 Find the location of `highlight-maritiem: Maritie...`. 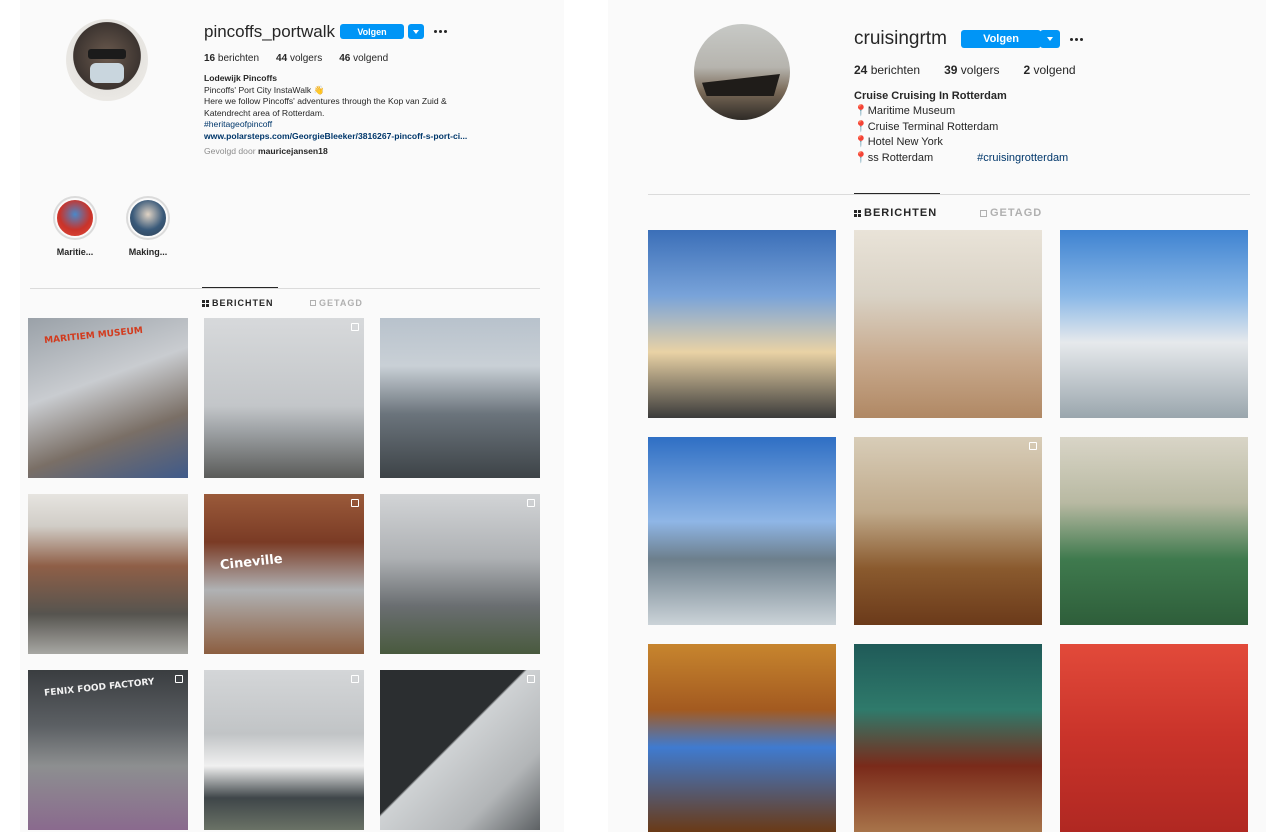

highlight-maritiem: Maritie... is located at coordinates (75, 226).